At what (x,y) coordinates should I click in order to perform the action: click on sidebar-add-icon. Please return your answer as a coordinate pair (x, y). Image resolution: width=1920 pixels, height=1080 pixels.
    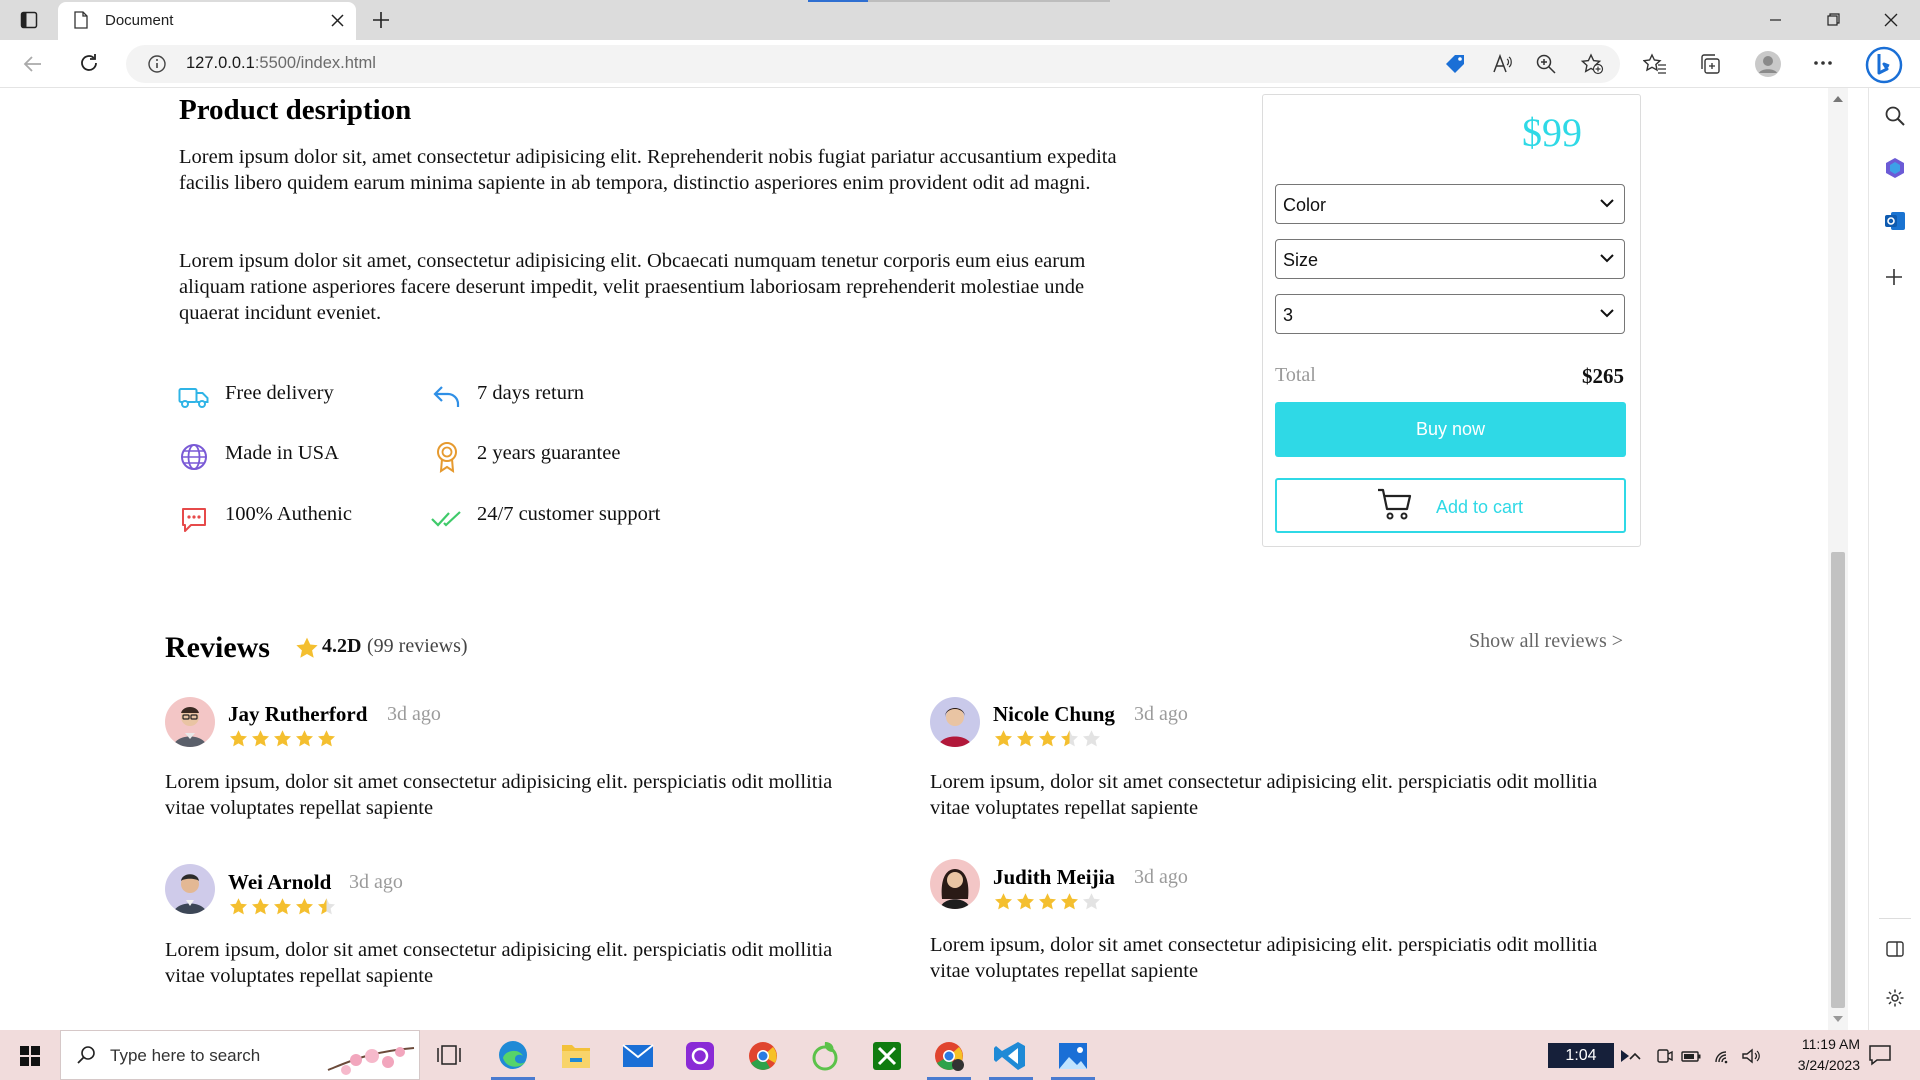
    Looking at the image, I should click on (1894, 277).